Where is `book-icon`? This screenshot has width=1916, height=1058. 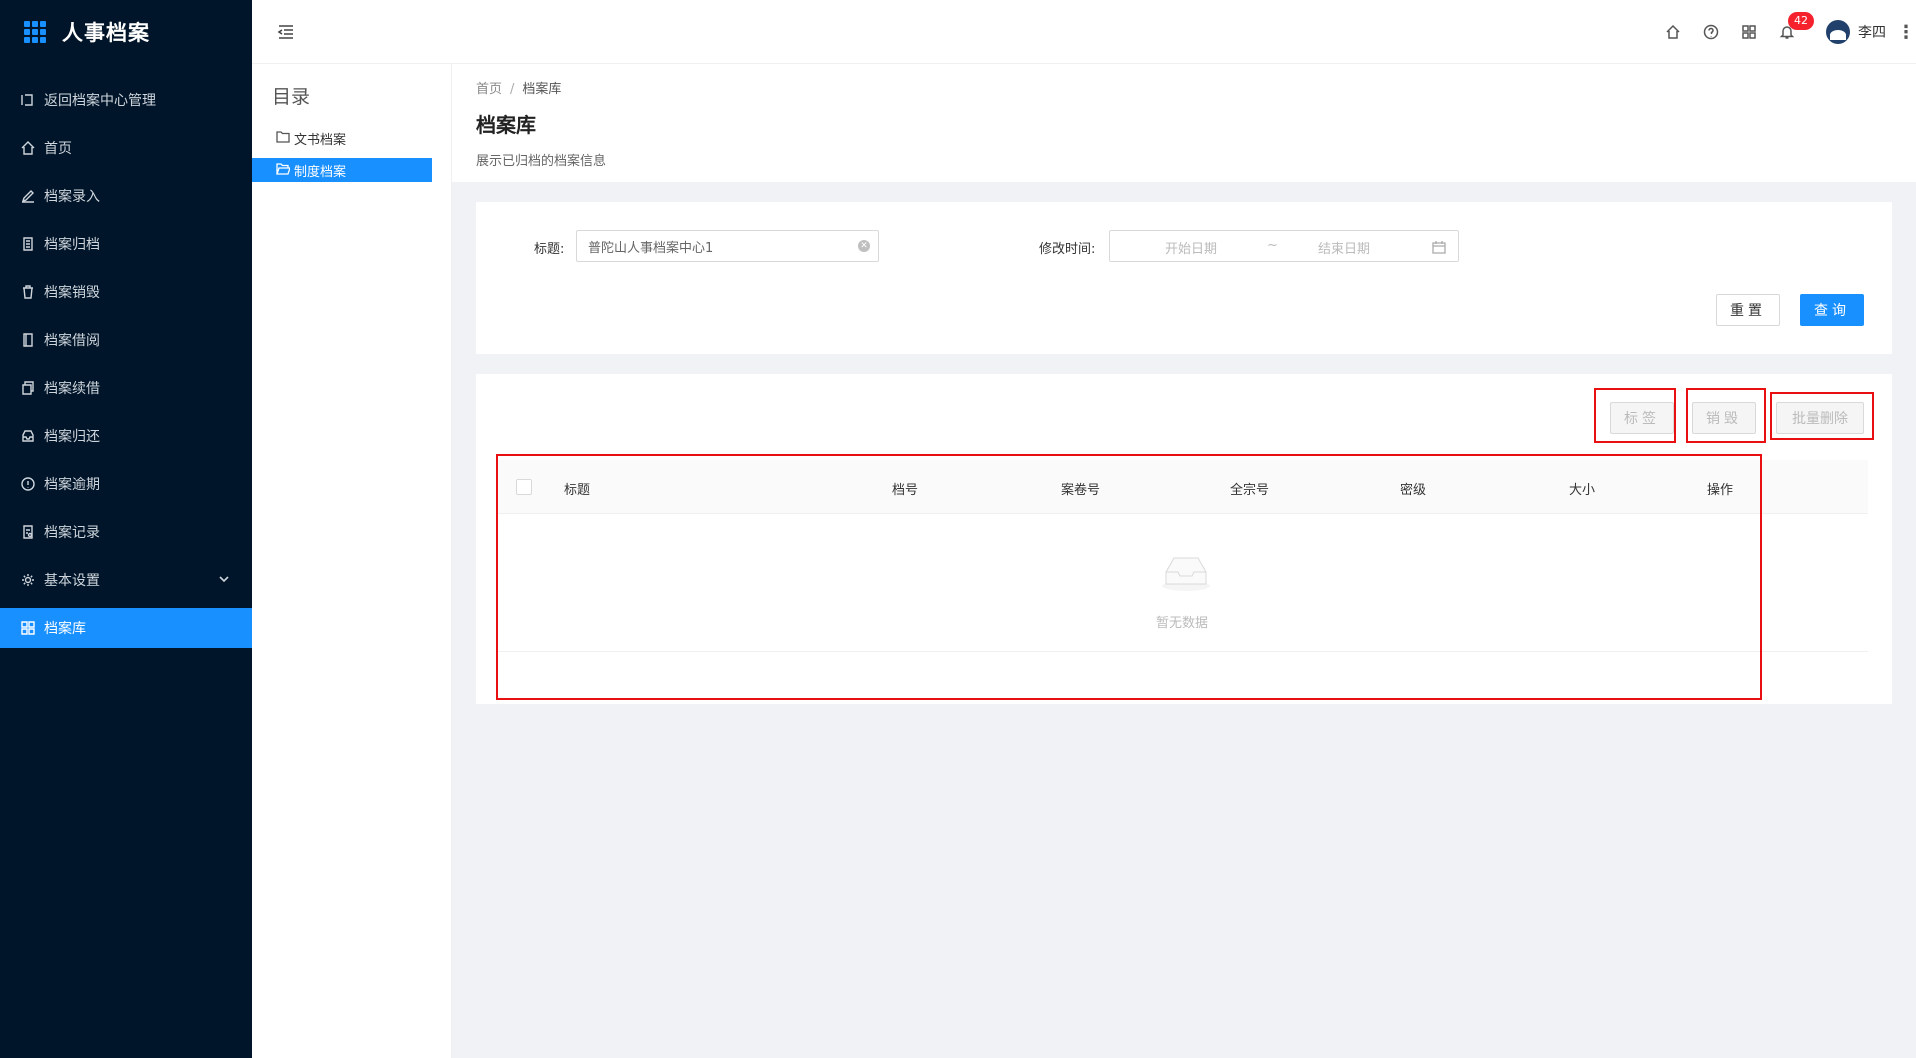 book-icon is located at coordinates (28, 340).